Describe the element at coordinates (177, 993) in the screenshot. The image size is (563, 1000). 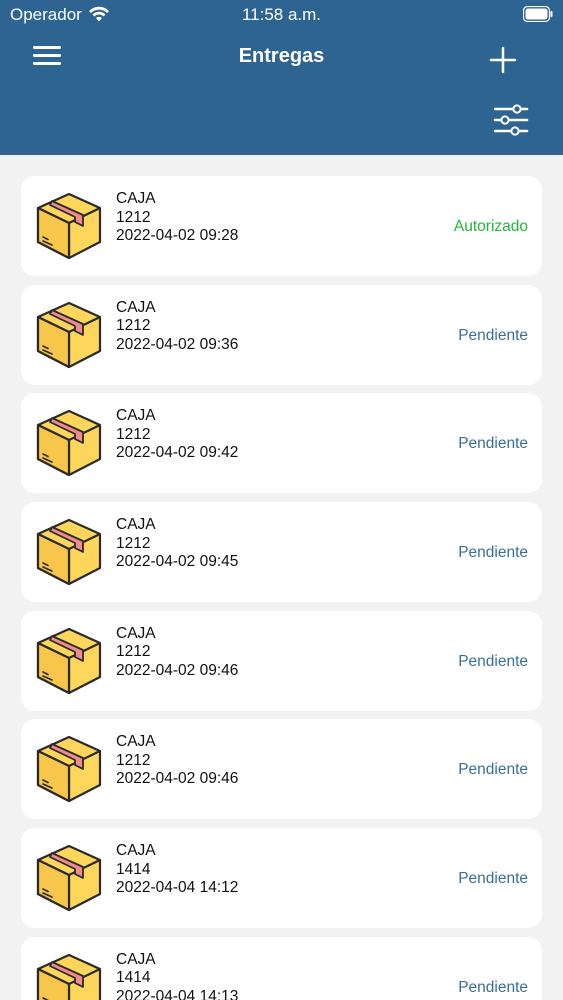
I see `delivery-datetime: 2022-04-04 14:13` at that location.